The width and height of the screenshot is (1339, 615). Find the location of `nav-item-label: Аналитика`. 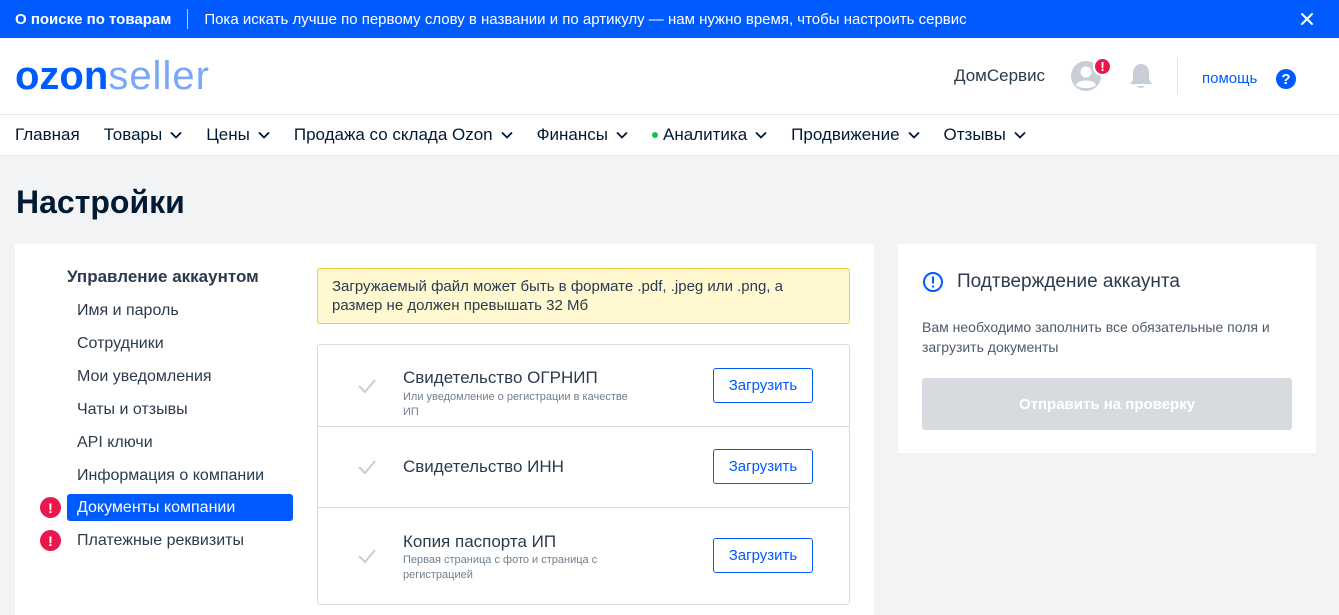

nav-item-label: Аналитика is located at coordinates (705, 134).